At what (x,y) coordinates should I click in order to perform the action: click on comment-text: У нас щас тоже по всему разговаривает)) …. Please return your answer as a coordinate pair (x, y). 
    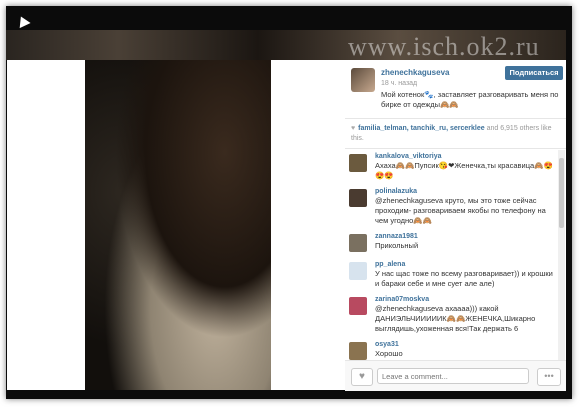
    Looking at the image, I should click on (464, 278).